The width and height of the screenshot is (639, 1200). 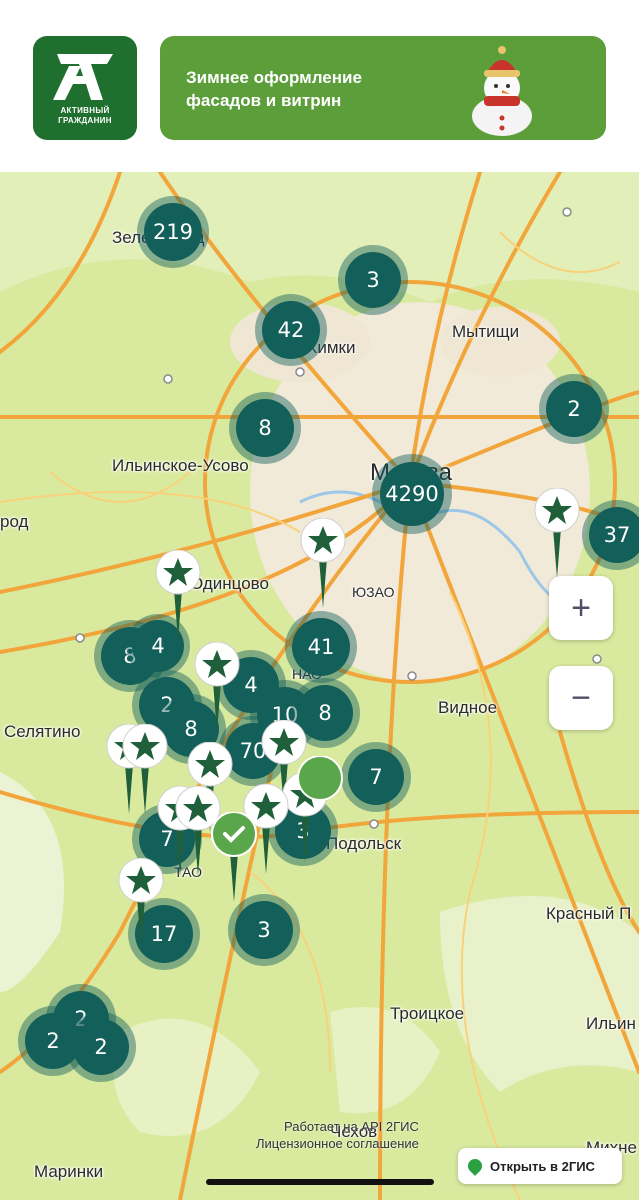 What do you see at coordinates (611, 1023) in the screenshot?
I see `place-ilyin: Ильин` at bounding box center [611, 1023].